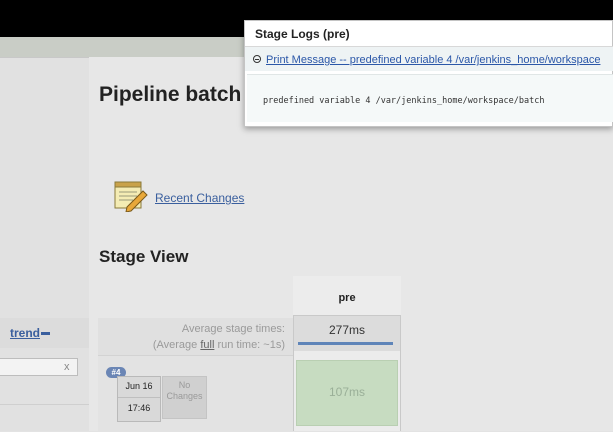 Image resolution: width=613 pixels, height=432 pixels. Describe the element at coordinates (347, 330) in the screenshot. I see `stage-average-time: 277ms` at that location.